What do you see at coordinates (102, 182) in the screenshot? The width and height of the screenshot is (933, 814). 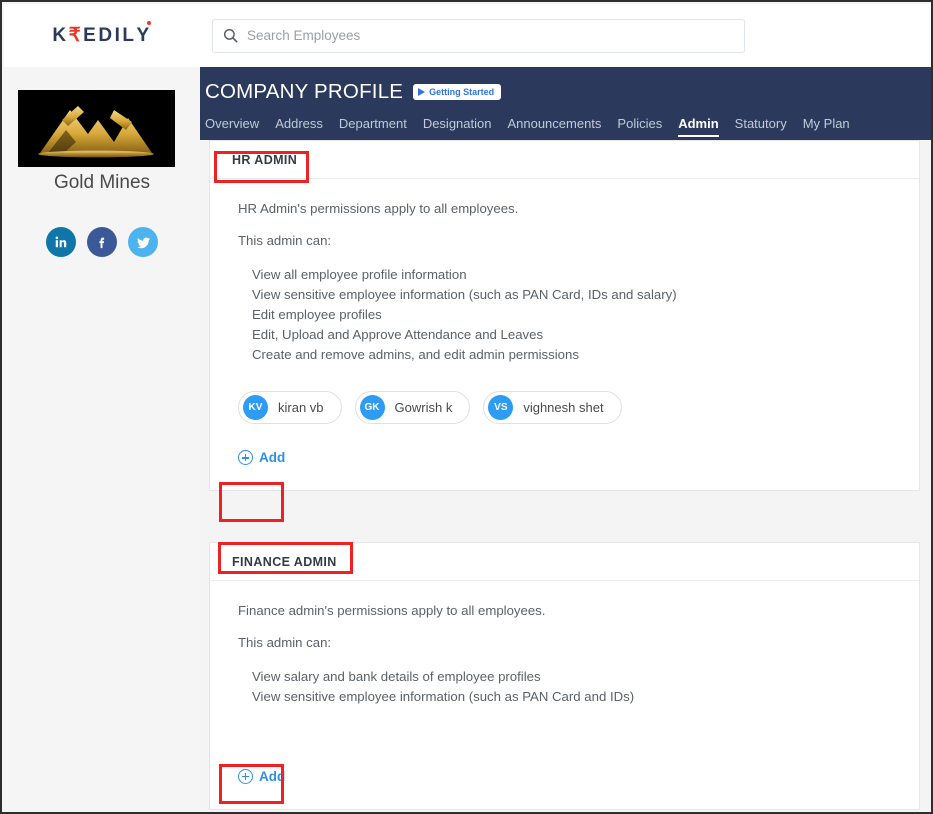 I see `company-name: Gold Mines` at bounding box center [102, 182].